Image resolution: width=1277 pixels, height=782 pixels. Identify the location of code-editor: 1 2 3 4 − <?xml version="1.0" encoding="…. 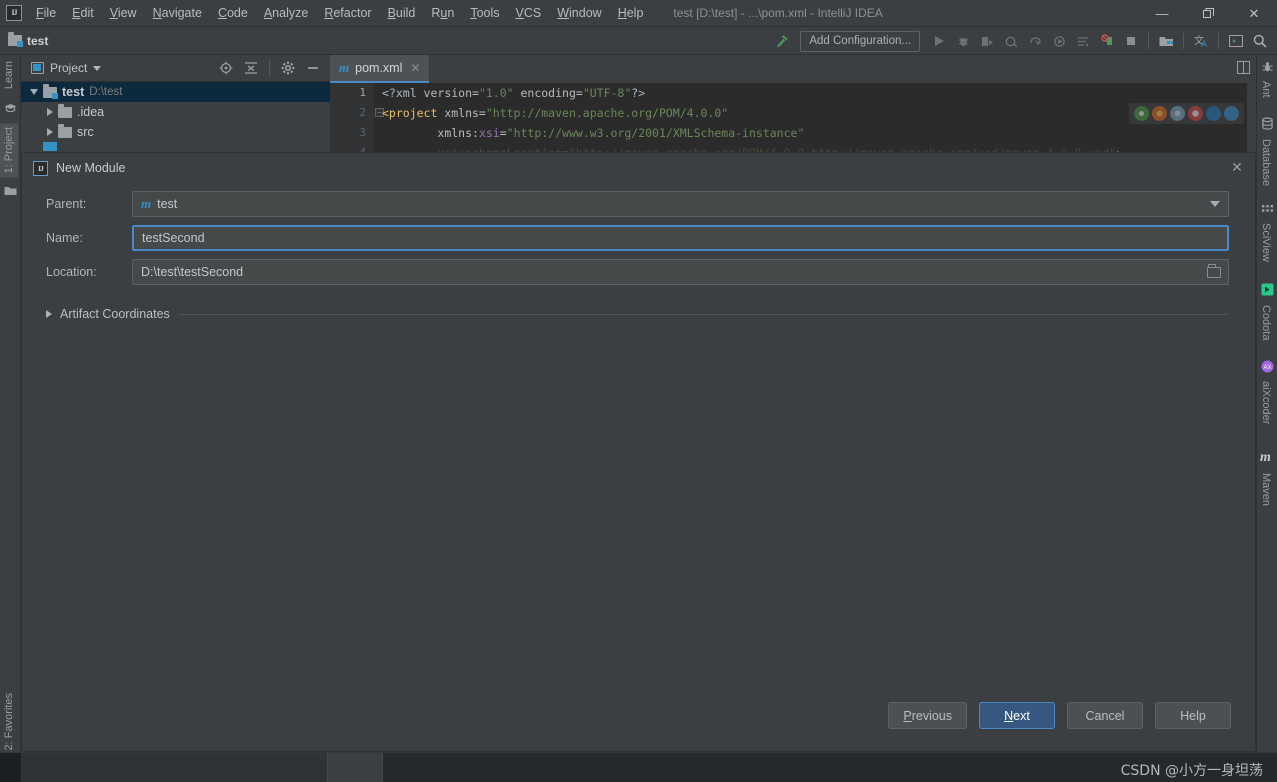
(793, 121).